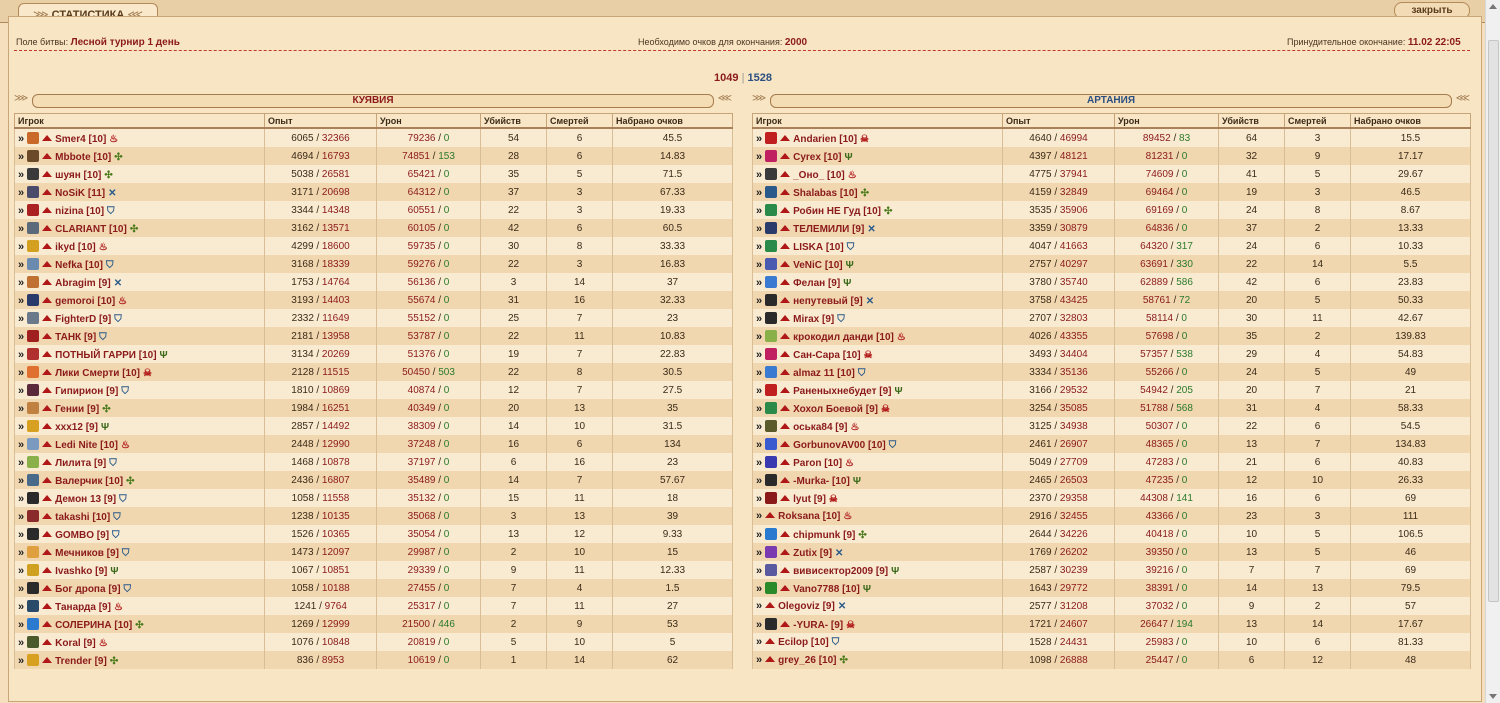 The height and width of the screenshot is (703, 1500). Describe the element at coordinates (87, 373) in the screenshot. I see `player-name: Лики Смерти` at that location.